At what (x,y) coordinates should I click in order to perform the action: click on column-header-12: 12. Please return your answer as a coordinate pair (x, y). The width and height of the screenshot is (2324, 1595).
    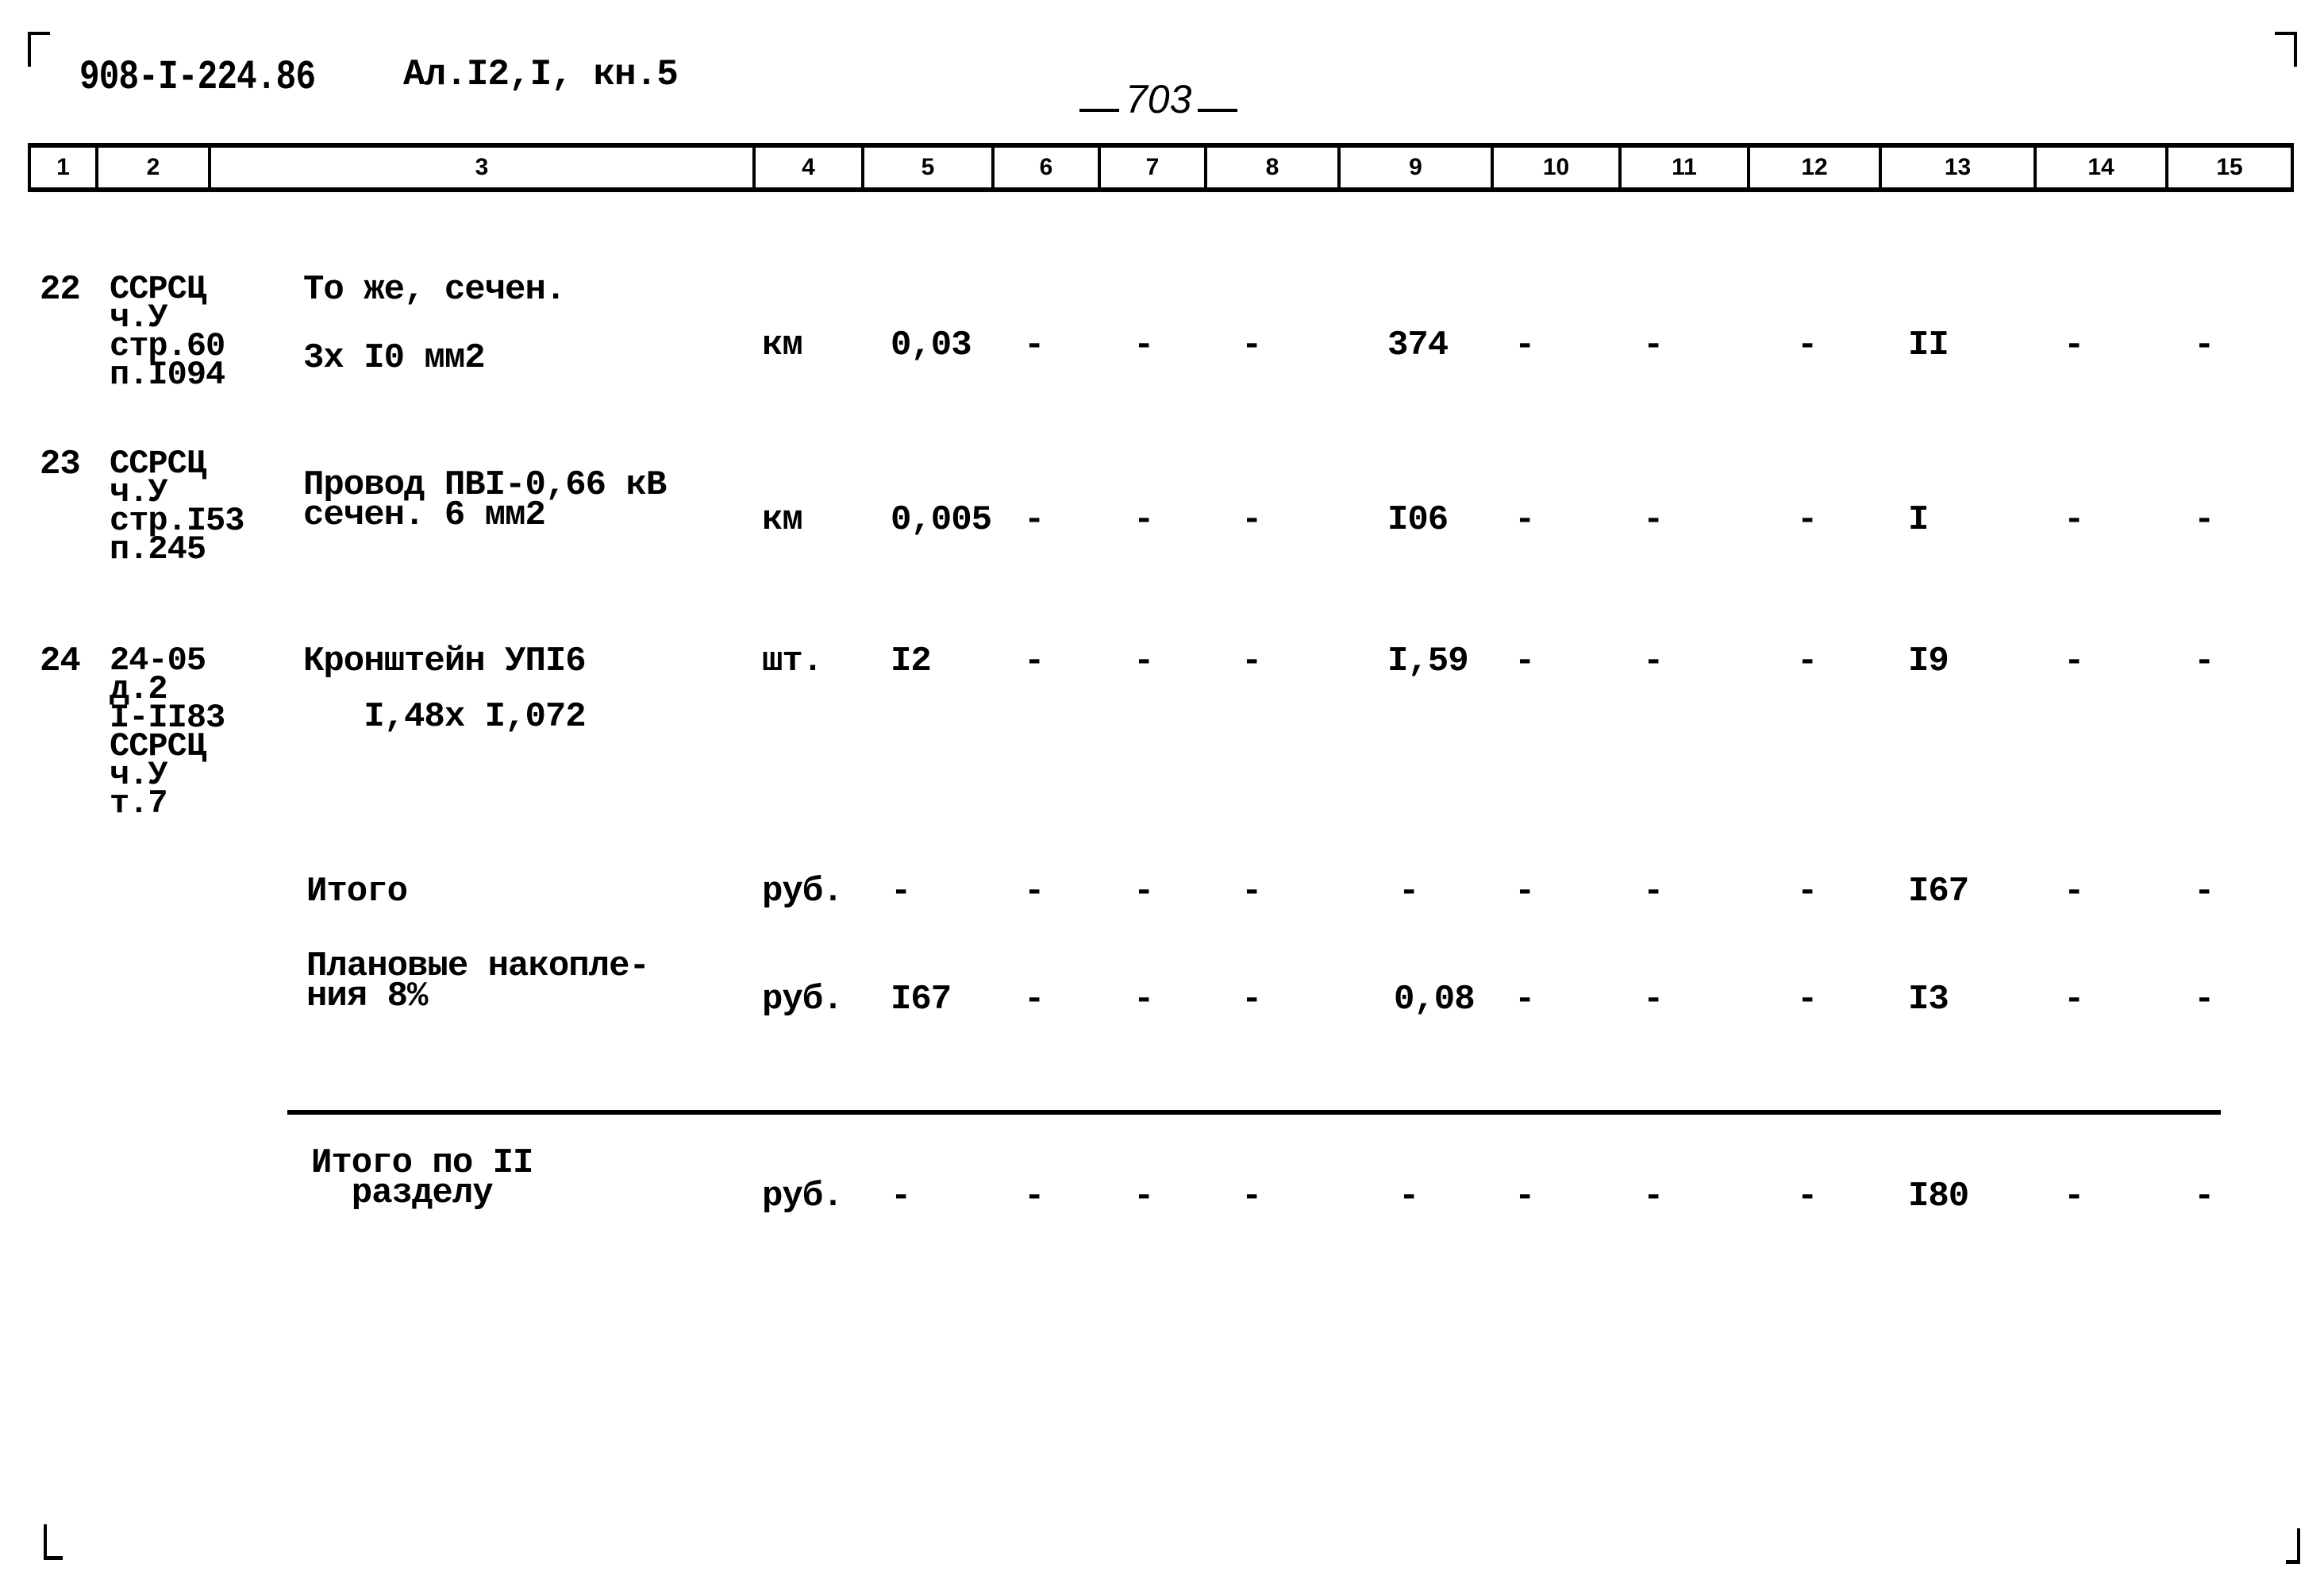
    Looking at the image, I should click on (1813, 167).